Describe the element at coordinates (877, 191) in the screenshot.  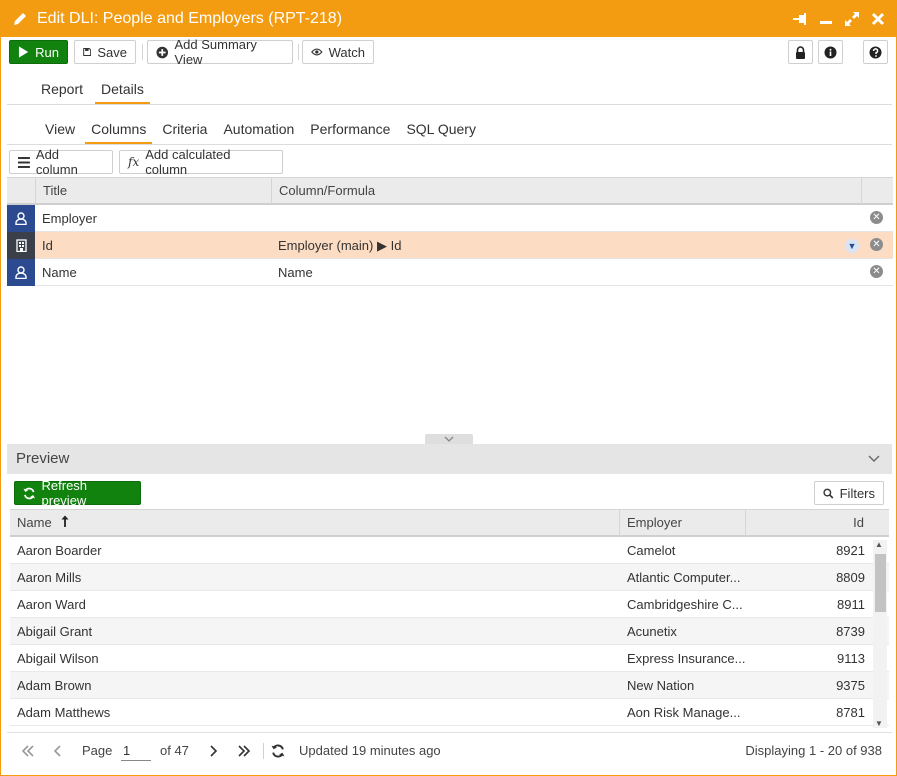
I see `header-actions` at that location.